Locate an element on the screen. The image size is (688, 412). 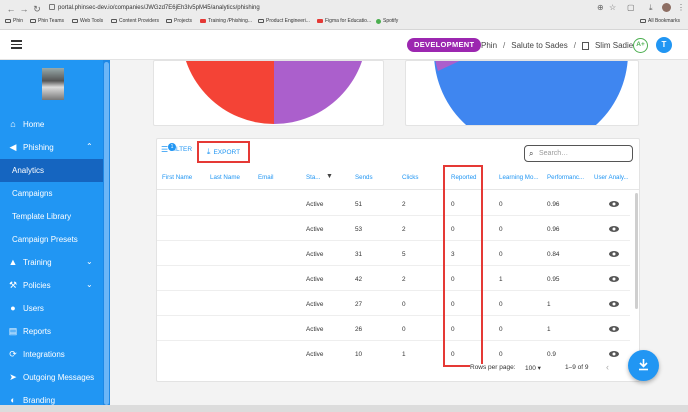
site-info-icon is located at coordinates (52, 7).